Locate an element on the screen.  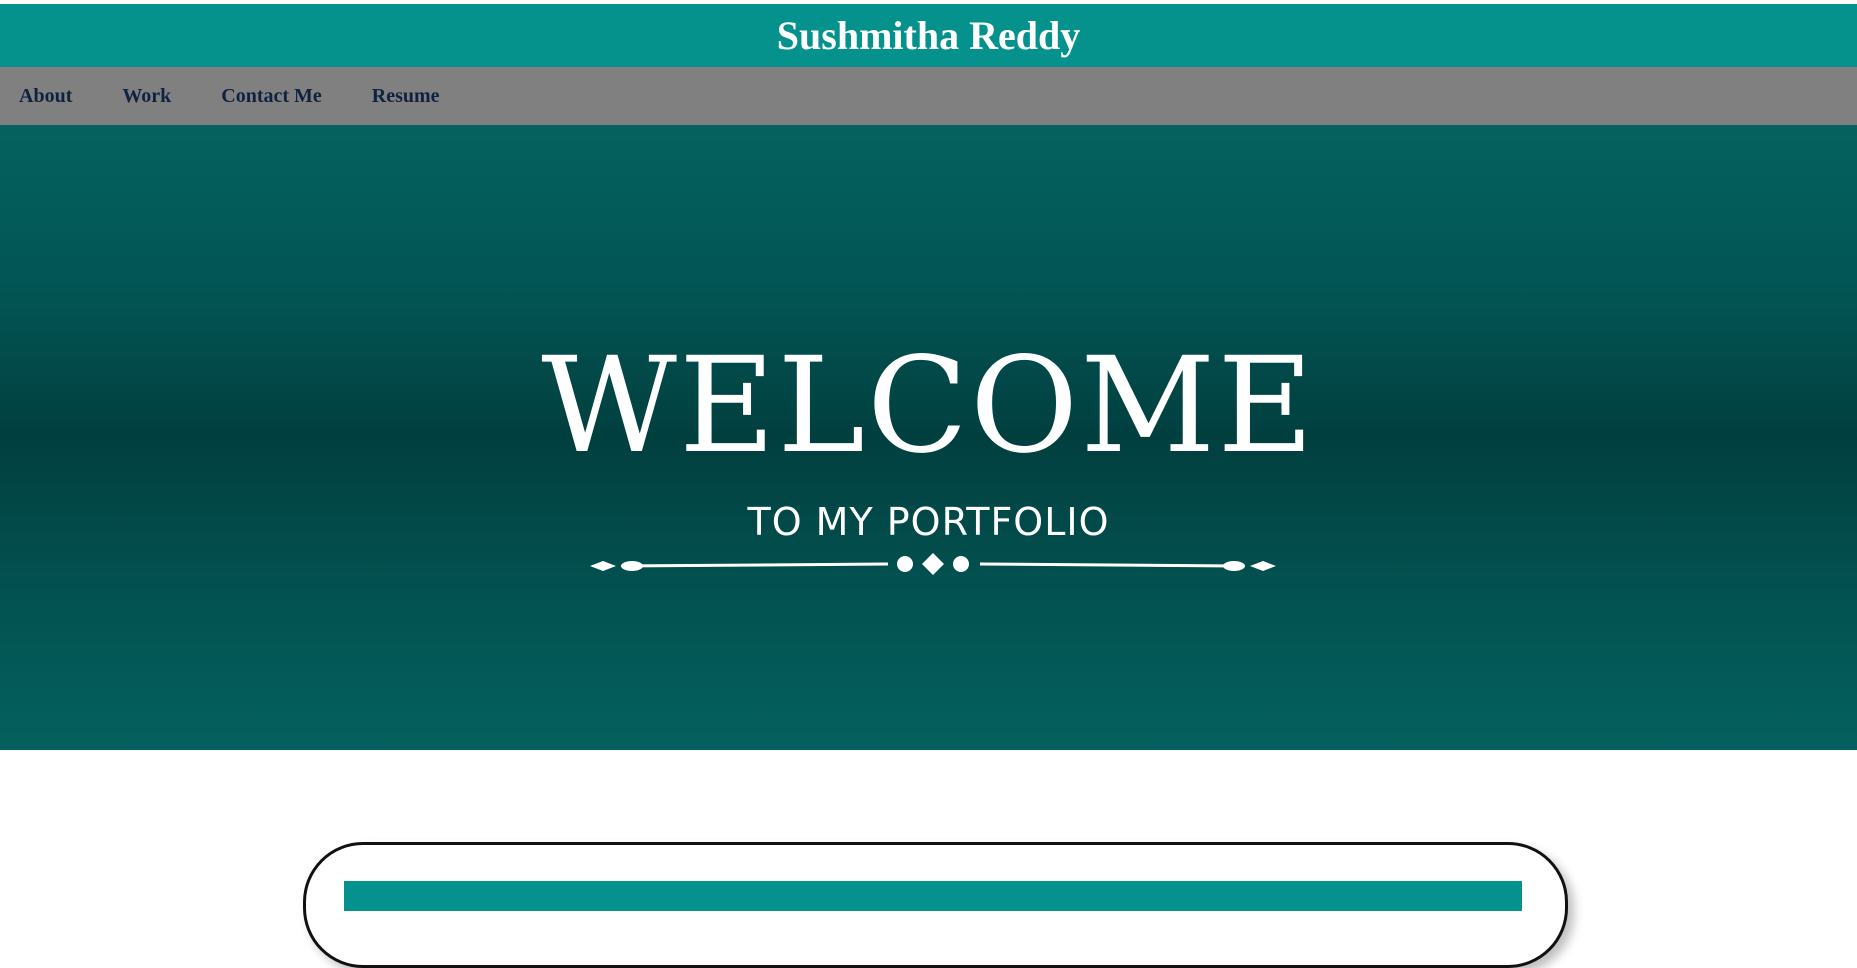
site-header: Sushmitha Reddy is located at coordinates (928, 35).